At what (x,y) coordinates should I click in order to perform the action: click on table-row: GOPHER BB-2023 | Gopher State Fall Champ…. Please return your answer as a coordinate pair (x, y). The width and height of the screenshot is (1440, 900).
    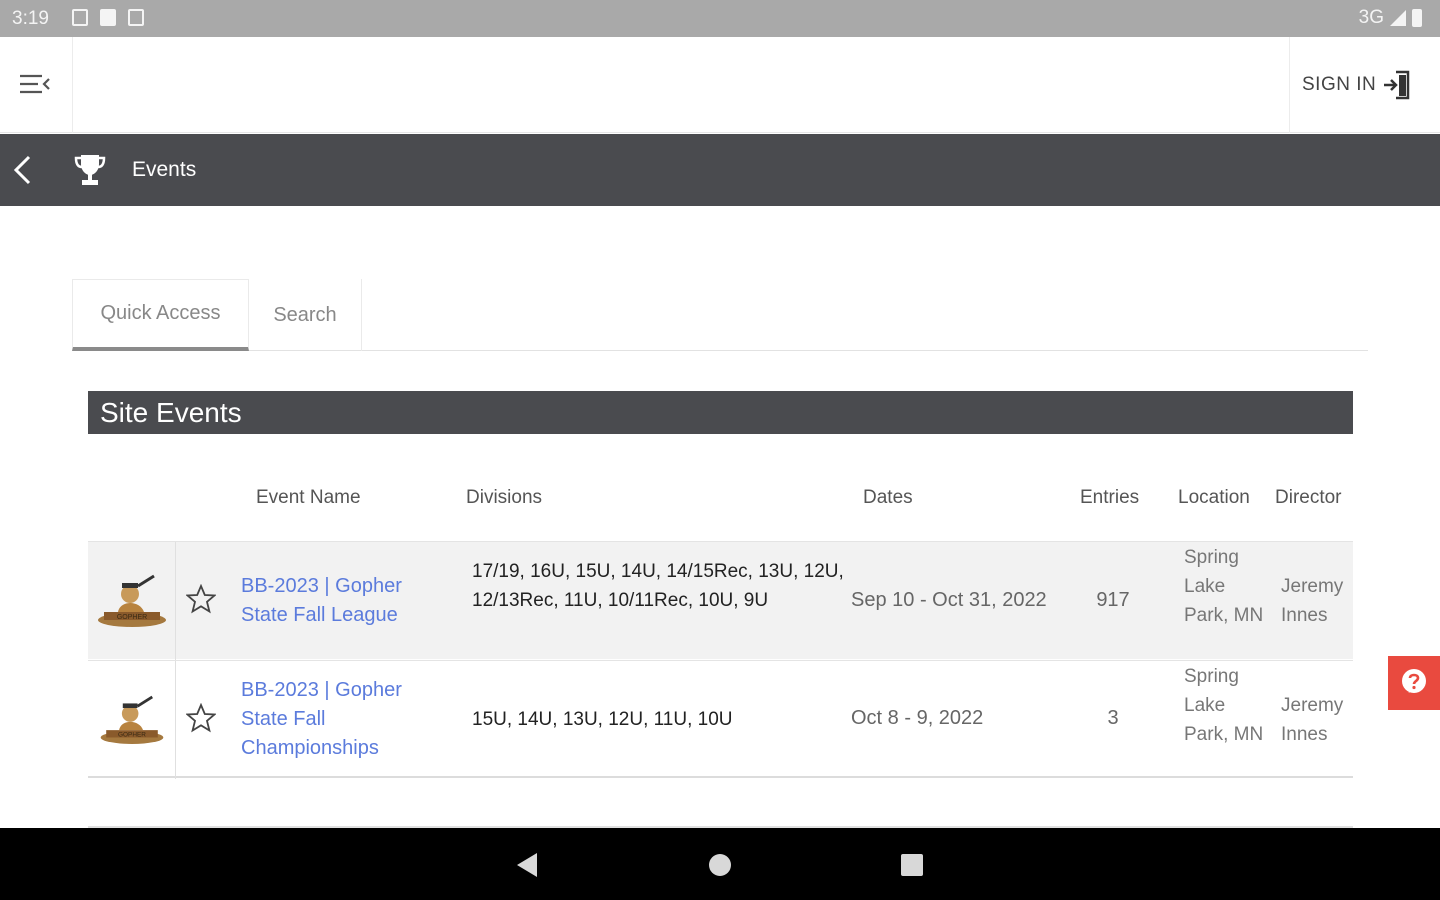
    Looking at the image, I should click on (720, 719).